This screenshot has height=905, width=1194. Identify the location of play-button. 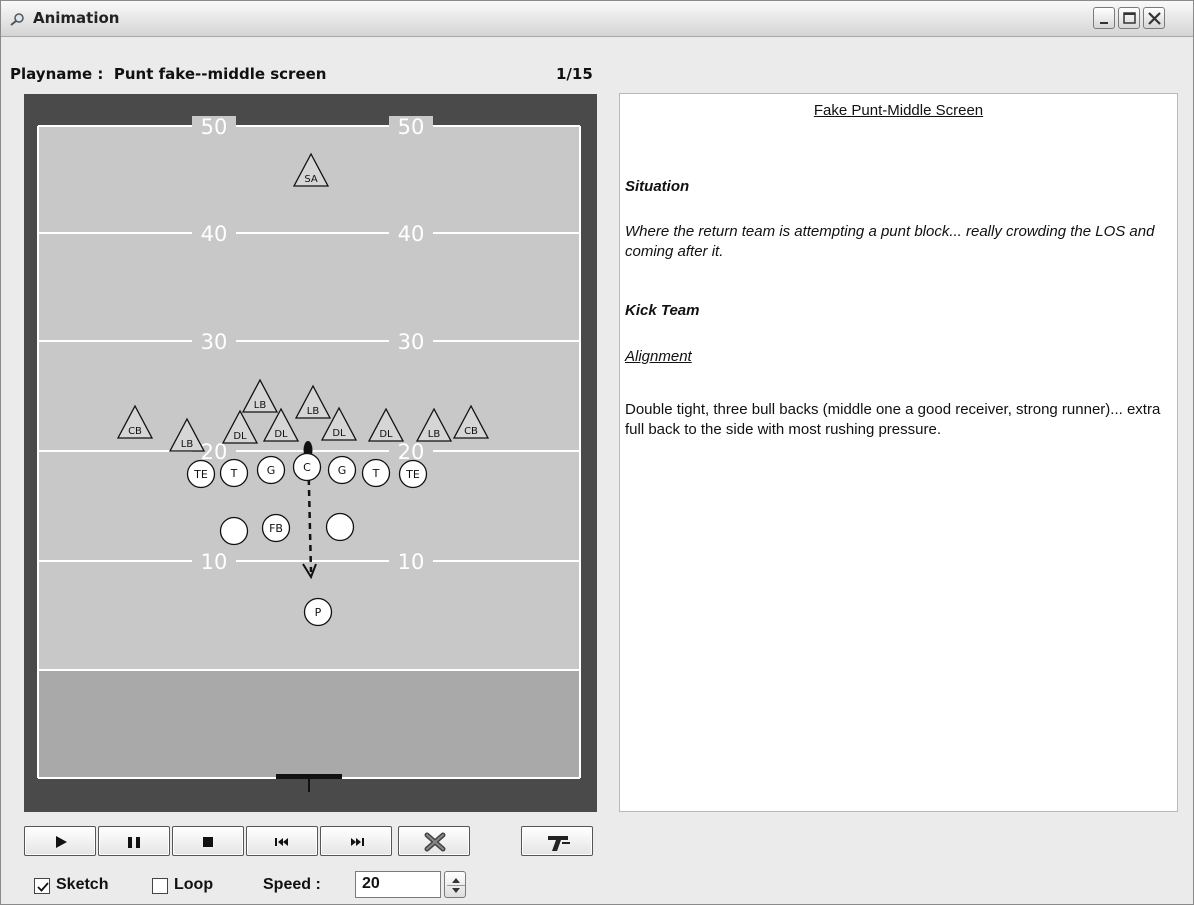
(60, 841).